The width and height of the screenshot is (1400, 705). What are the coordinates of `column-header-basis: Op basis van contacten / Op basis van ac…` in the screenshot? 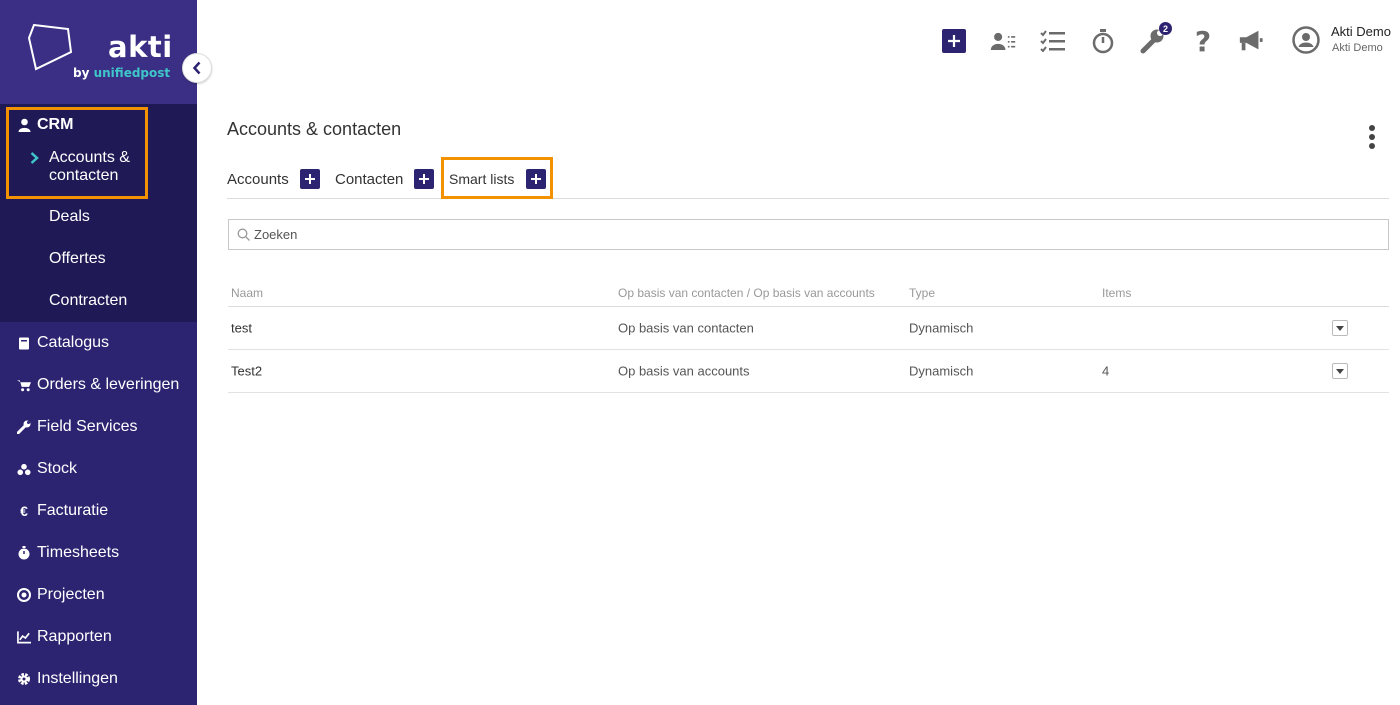 It's located at (746, 293).